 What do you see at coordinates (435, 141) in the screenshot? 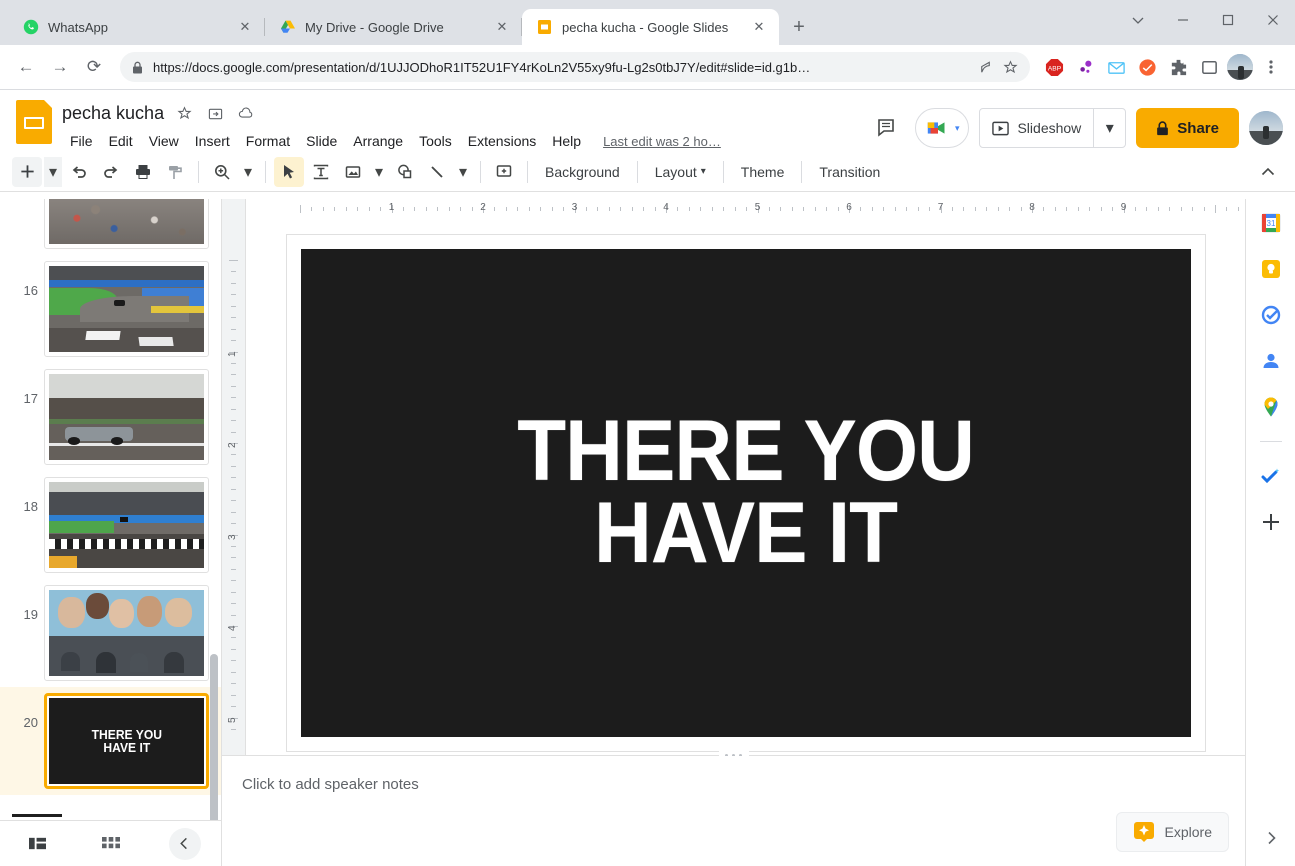
I see `menu-tools: Tools` at bounding box center [435, 141].